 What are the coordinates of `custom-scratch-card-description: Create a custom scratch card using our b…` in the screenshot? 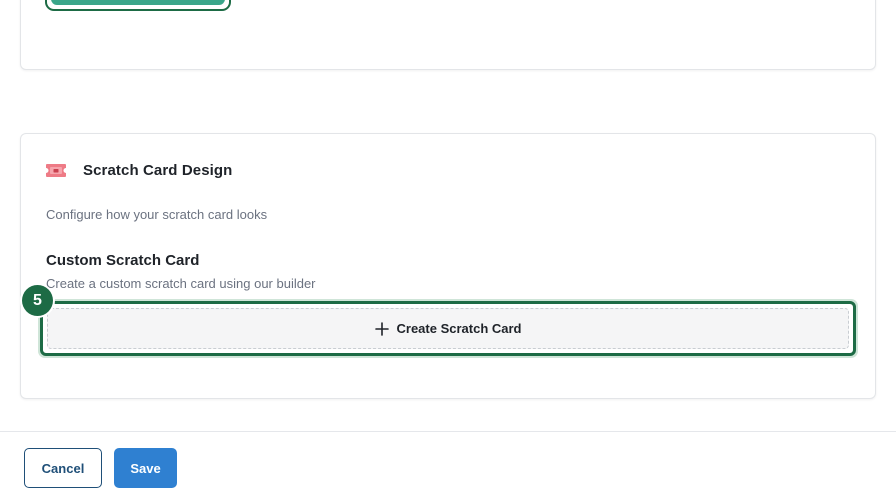 It's located at (181, 283).